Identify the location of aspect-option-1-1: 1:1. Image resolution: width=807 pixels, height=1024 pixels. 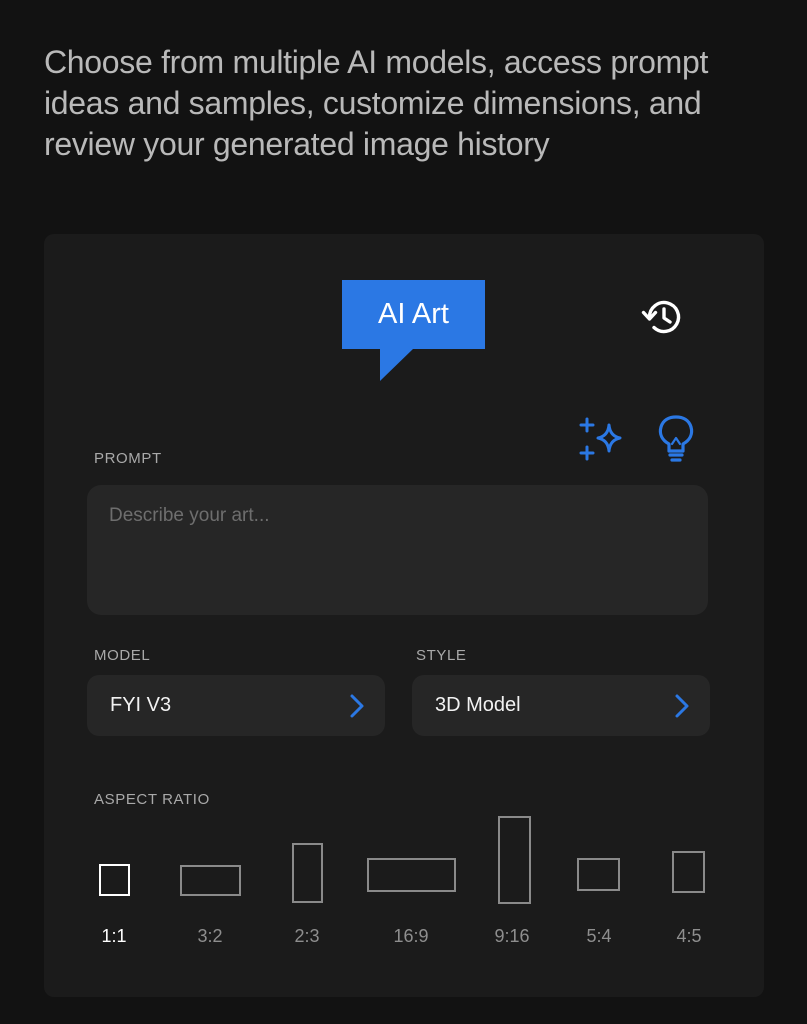
(114, 884).